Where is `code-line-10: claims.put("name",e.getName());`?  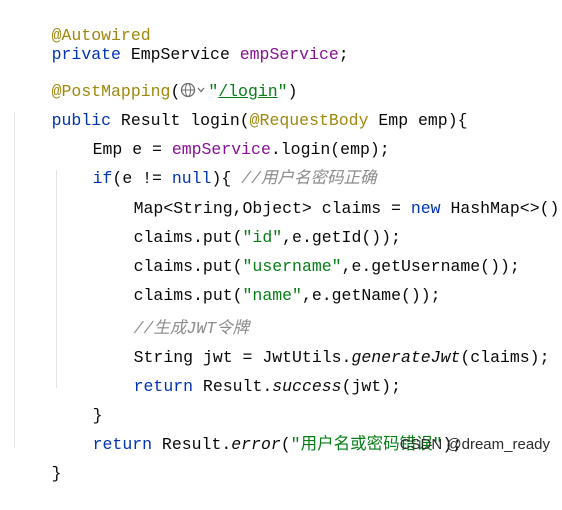
code-line-10: claims.put("name",e.getName()); is located at coordinates (267, 282).